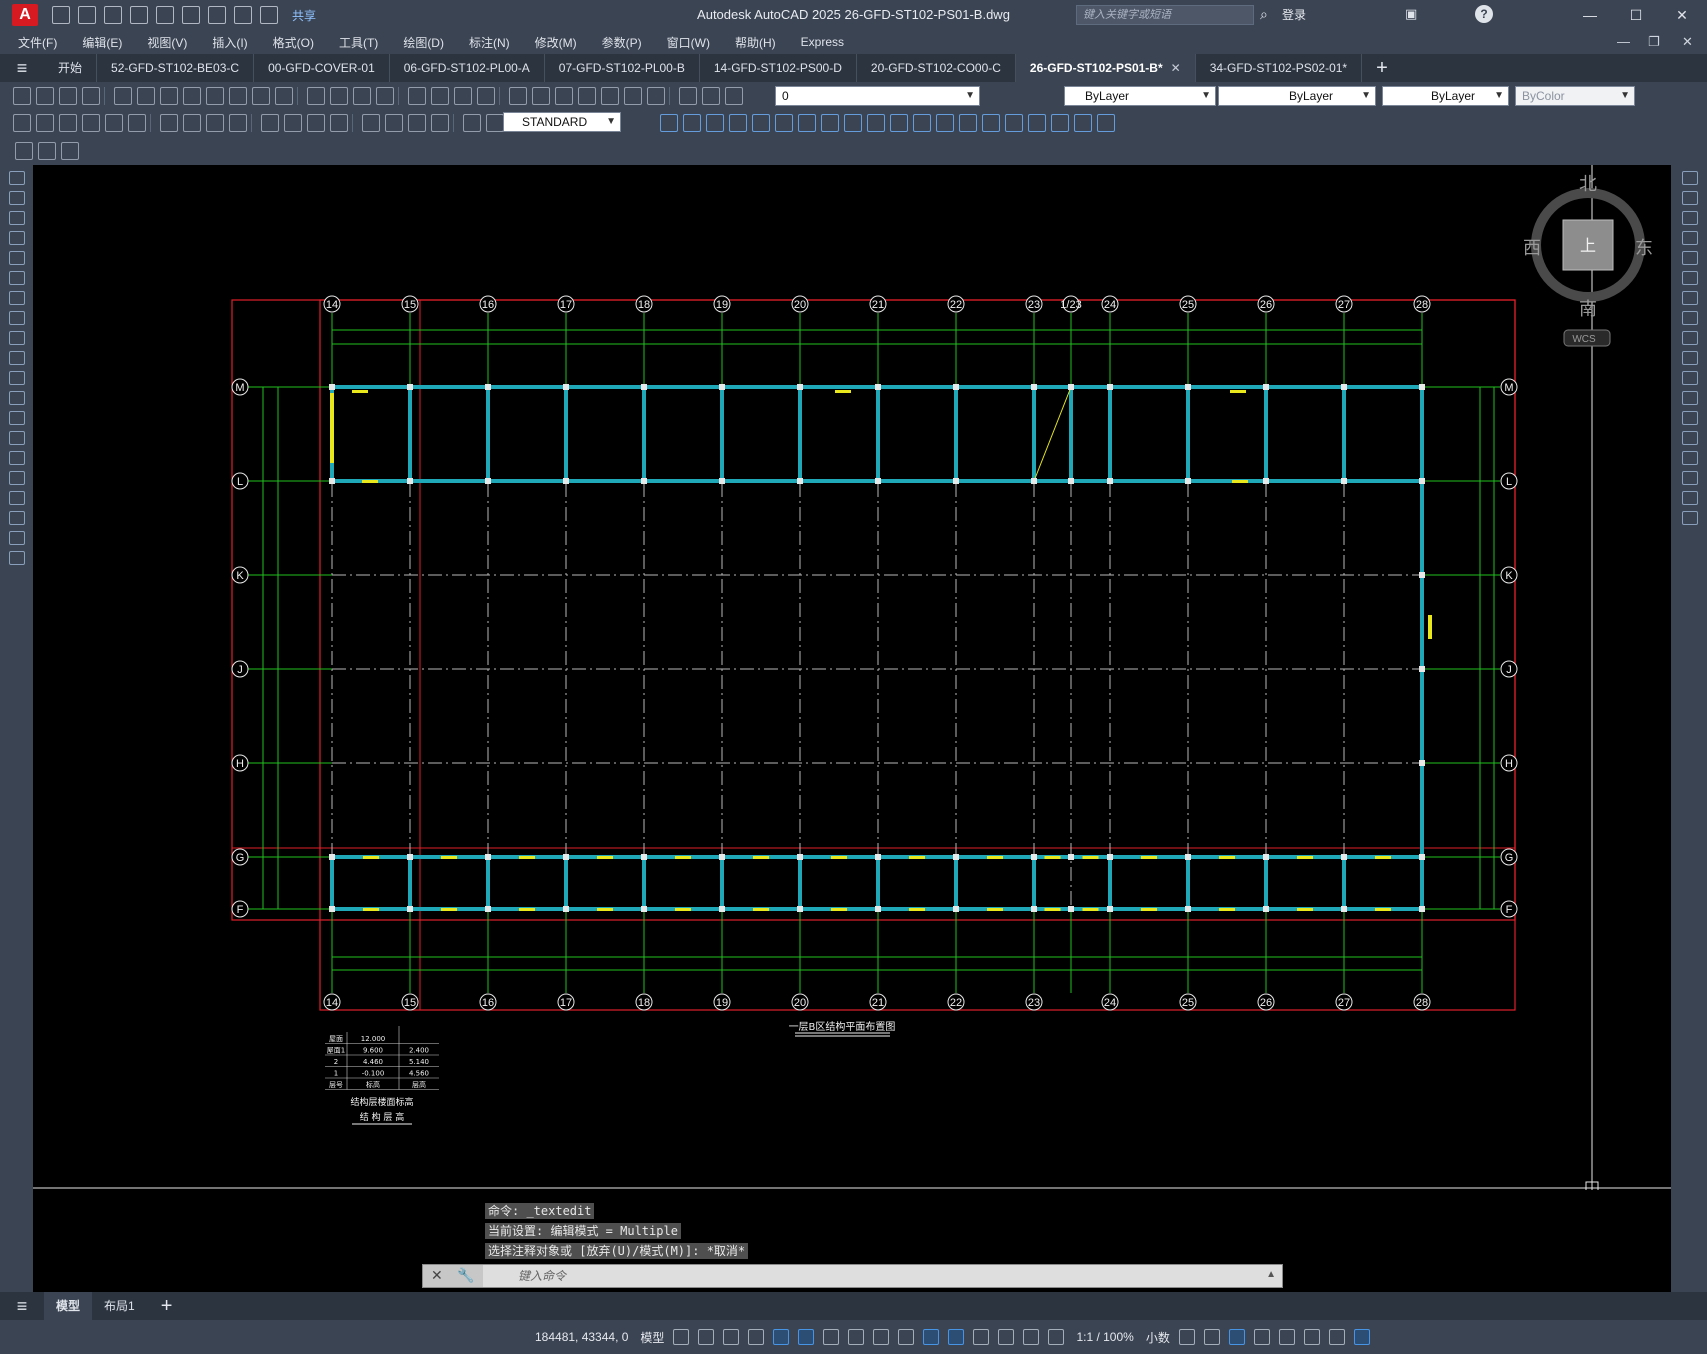 The image size is (1707, 1354). Describe the element at coordinates (113, 15) in the screenshot. I see `save-icon` at that location.